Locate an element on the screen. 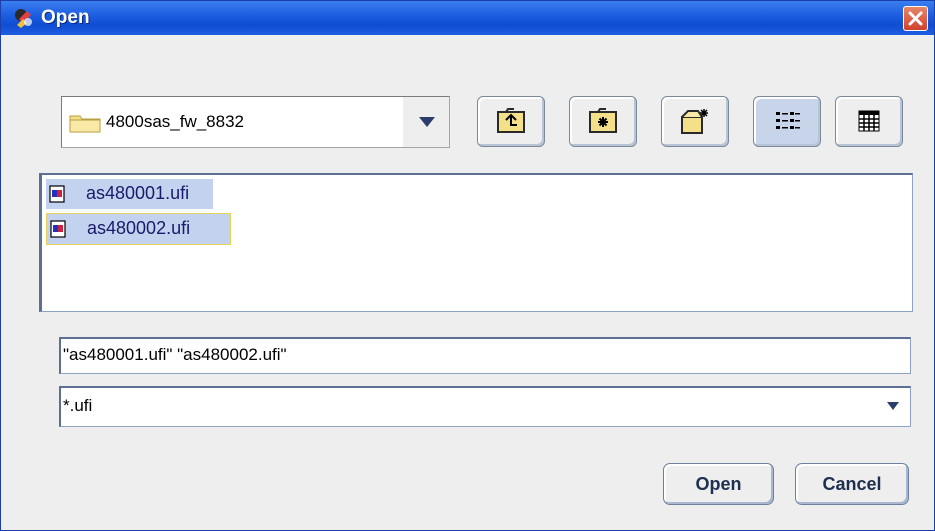 The image size is (935, 531). file-name: as480001.ufi is located at coordinates (138, 193).